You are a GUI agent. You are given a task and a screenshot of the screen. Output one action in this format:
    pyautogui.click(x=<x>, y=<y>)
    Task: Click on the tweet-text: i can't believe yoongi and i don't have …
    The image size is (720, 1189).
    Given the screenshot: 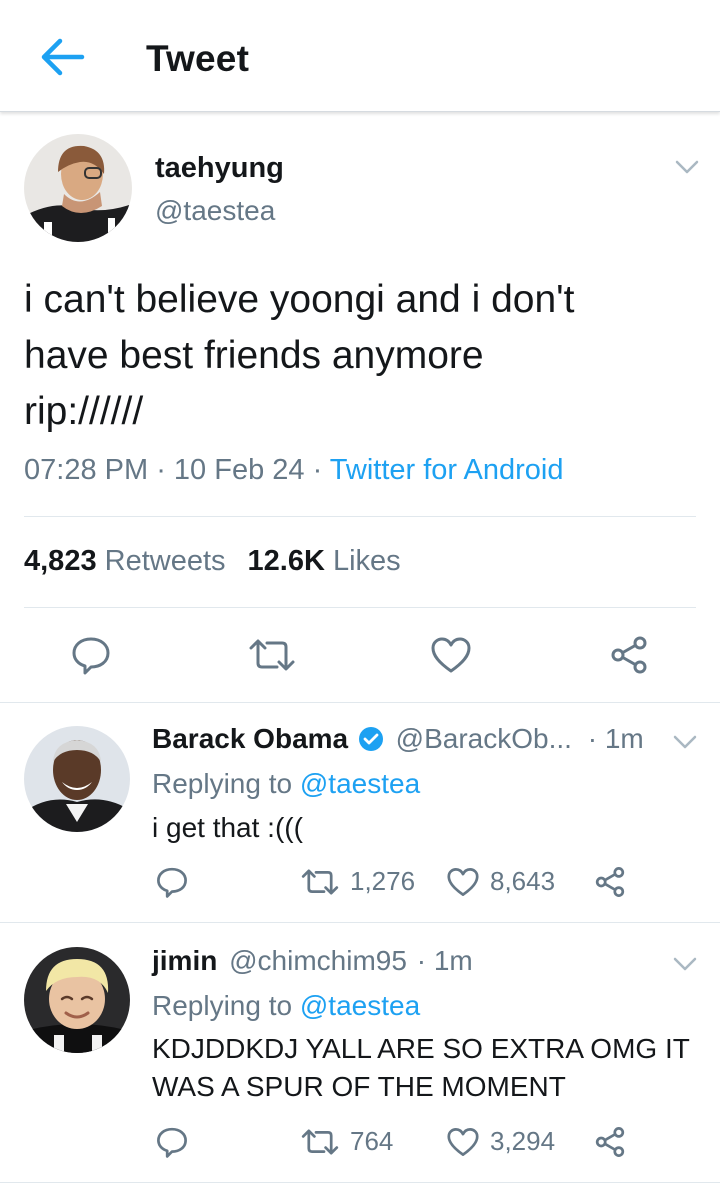 What is the action you would take?
    pyautogui.click(x=299, y=355)
    